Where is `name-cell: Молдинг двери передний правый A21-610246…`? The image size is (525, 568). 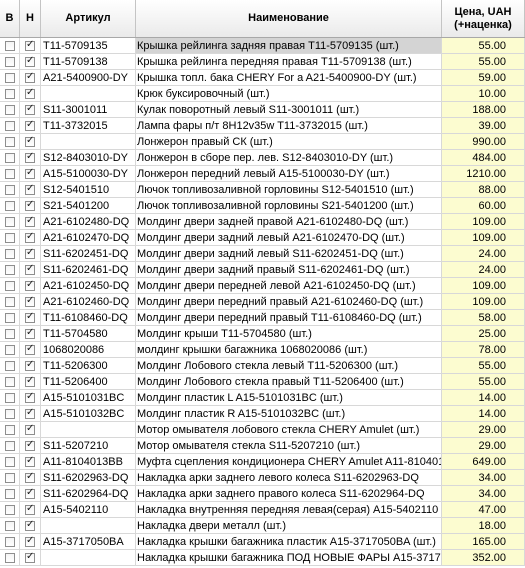
name-cell: Молдинг двери передний правый A21-610246… is located at coordinates (289, 301).